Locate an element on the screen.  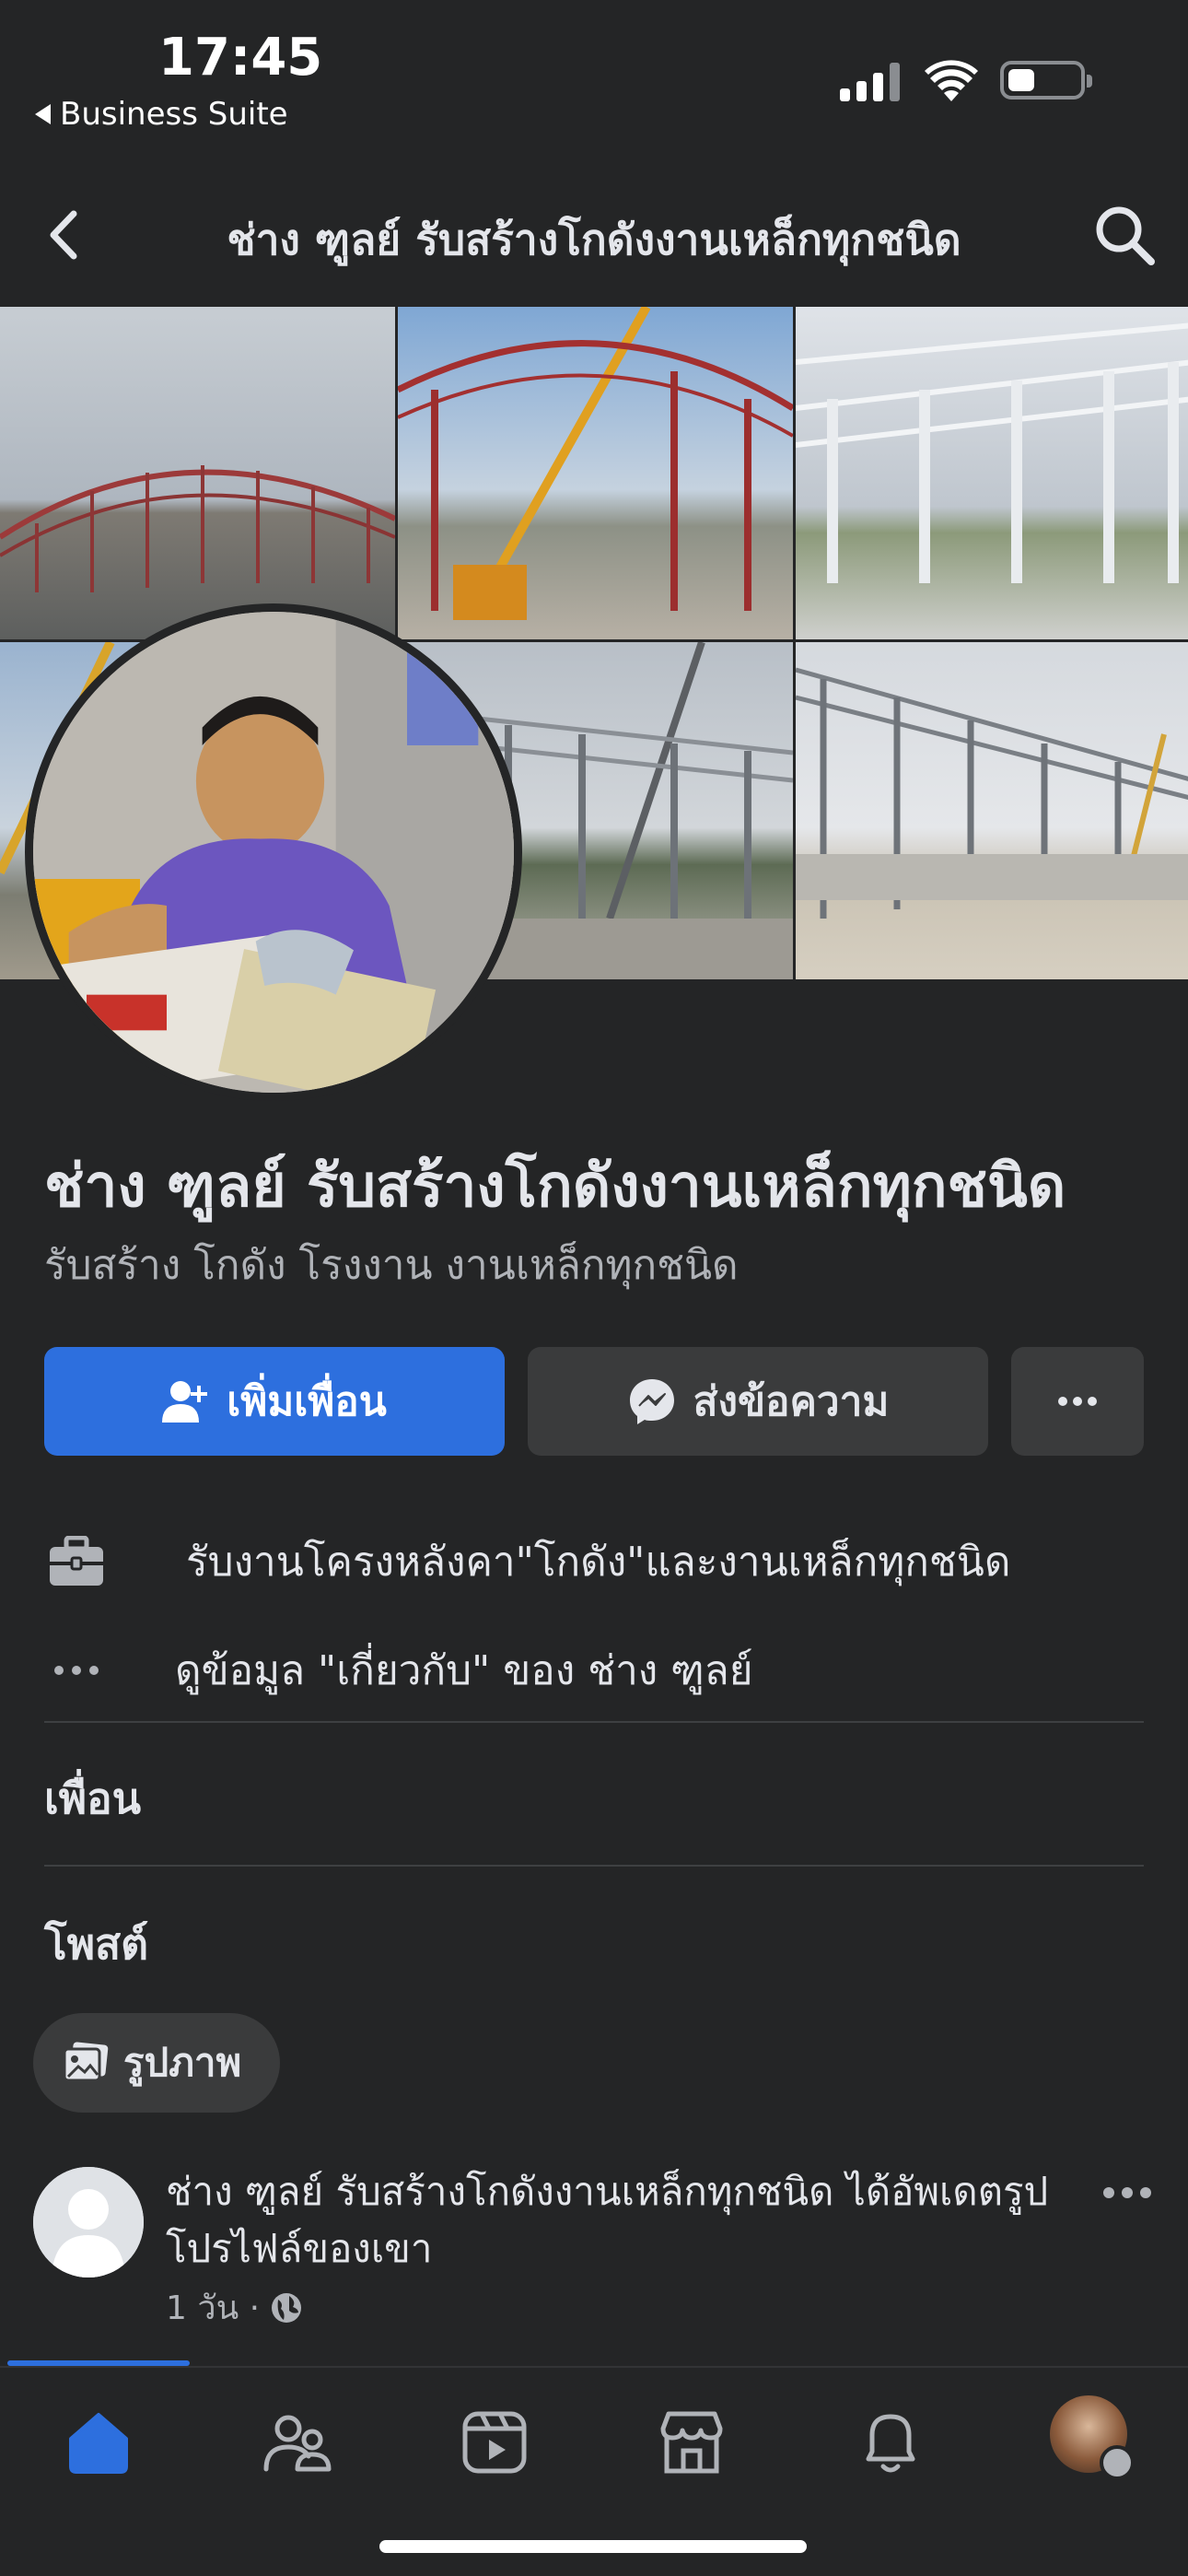
post-more-icon is located at coordinates (1127, 2192).